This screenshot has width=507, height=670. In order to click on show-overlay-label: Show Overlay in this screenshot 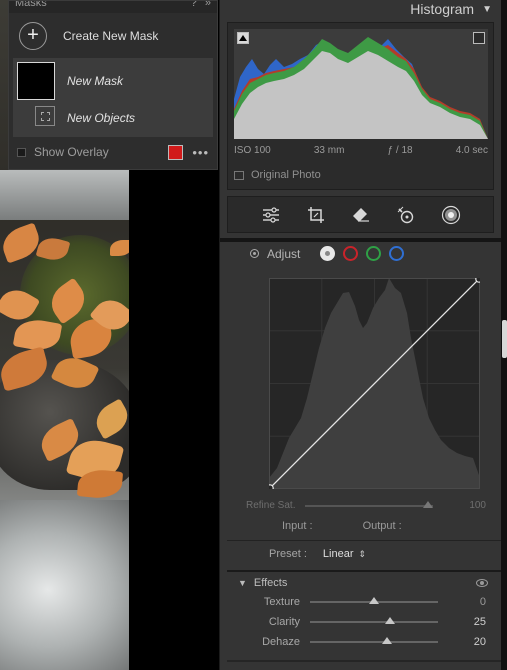, I will do `click(71, 152)`.